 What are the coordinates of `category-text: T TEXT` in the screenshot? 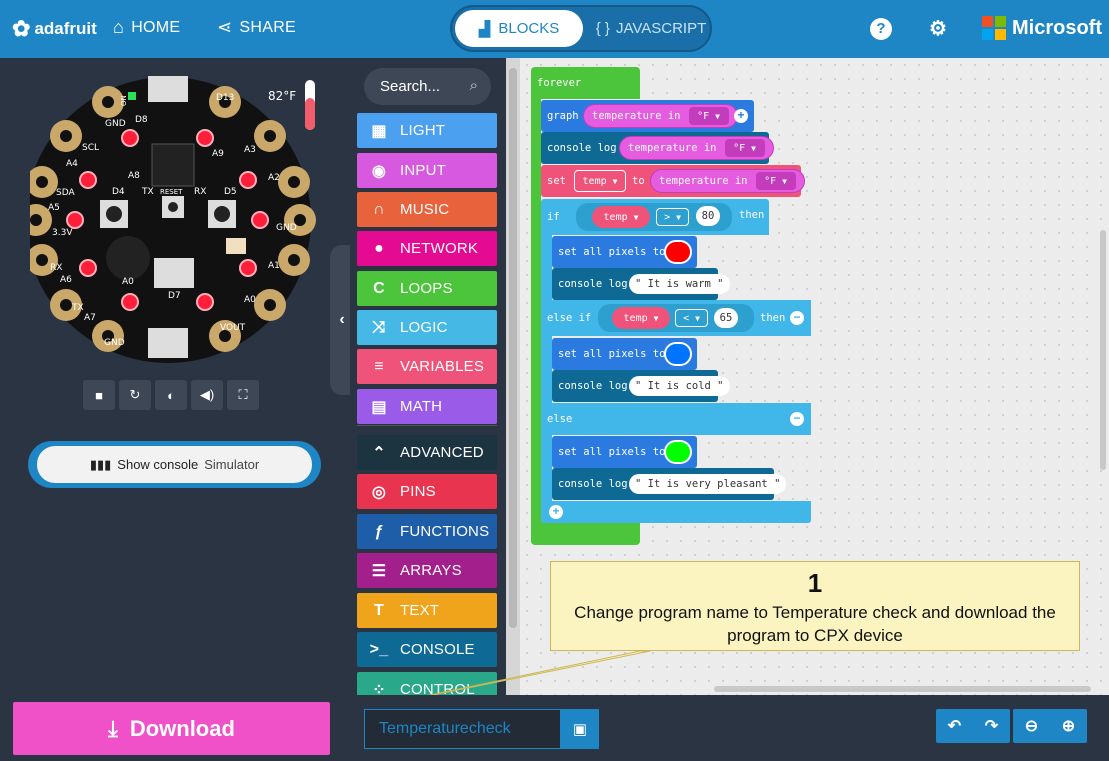 It's located at (427, 610).